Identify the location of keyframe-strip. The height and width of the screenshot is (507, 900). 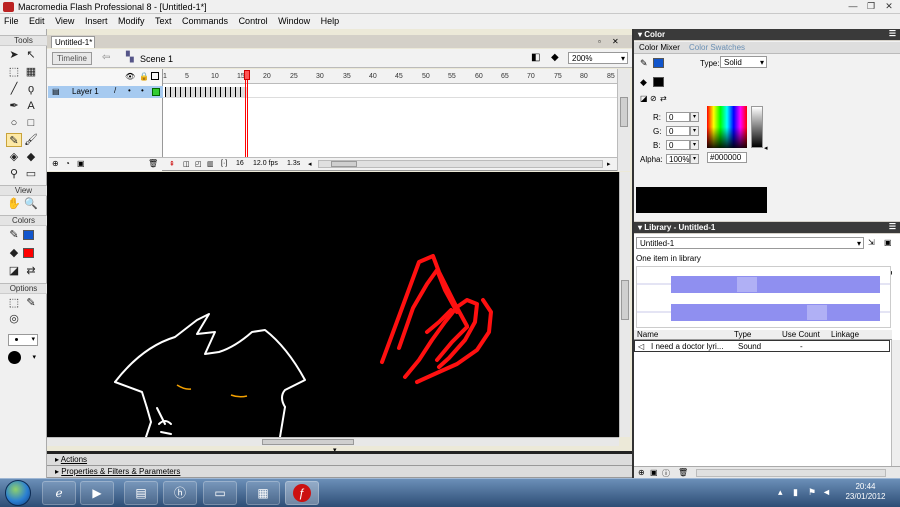
(206, 92).